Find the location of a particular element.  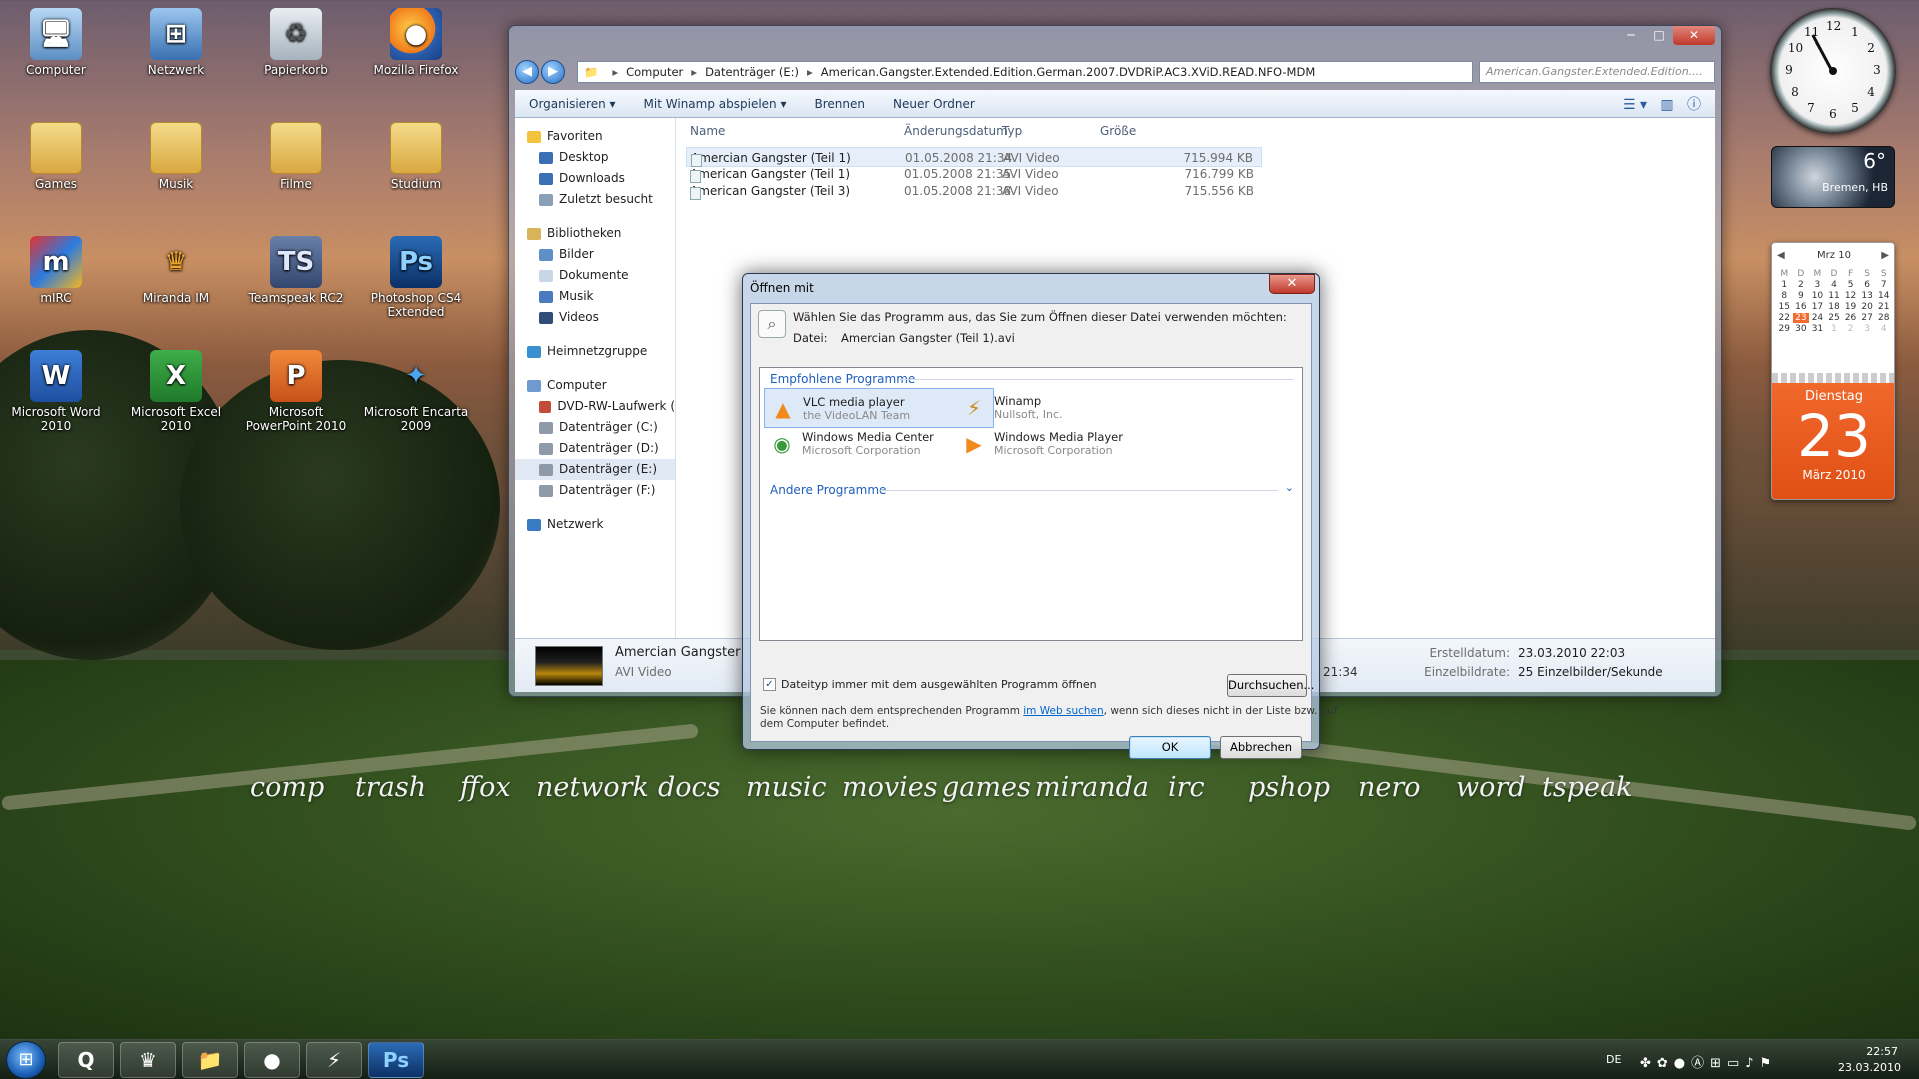

desktop-icon: Ps Photoshop CS4 Extended is located at coordinates (416, 277).